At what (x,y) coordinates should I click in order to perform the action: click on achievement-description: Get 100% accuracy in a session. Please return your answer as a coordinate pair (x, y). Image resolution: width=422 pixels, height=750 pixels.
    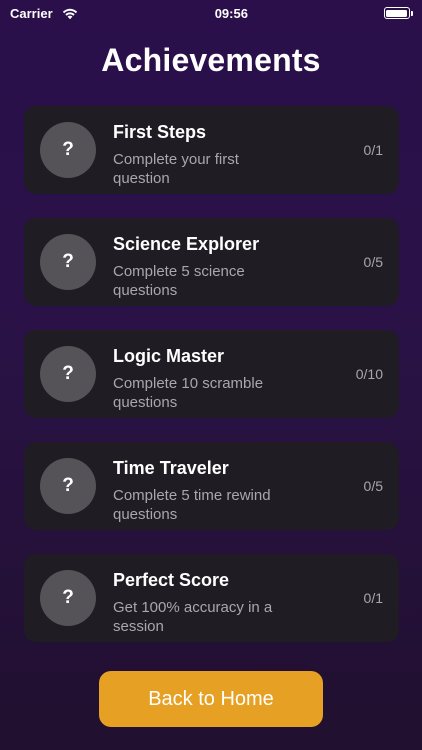
    Looking at the image, I should click on (193, 617).